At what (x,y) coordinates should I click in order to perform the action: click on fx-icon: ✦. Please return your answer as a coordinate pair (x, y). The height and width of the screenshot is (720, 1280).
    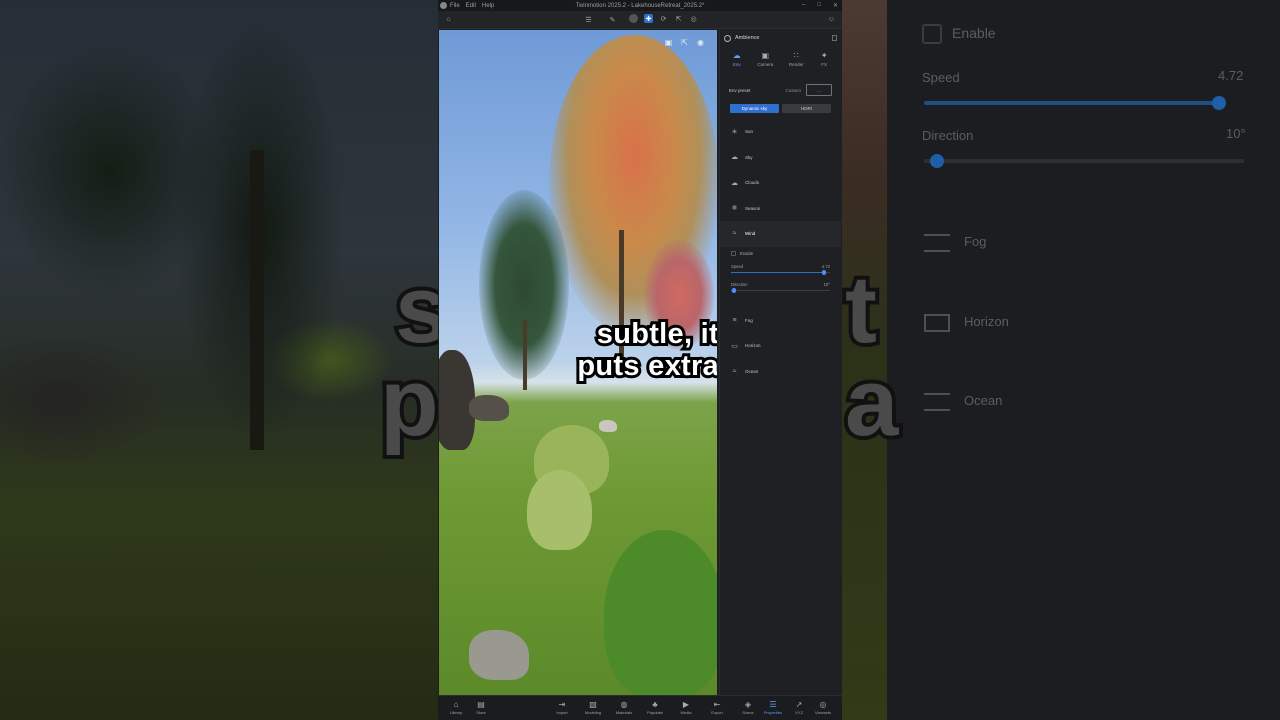
    Looking at the image, I should click on (824, 55).